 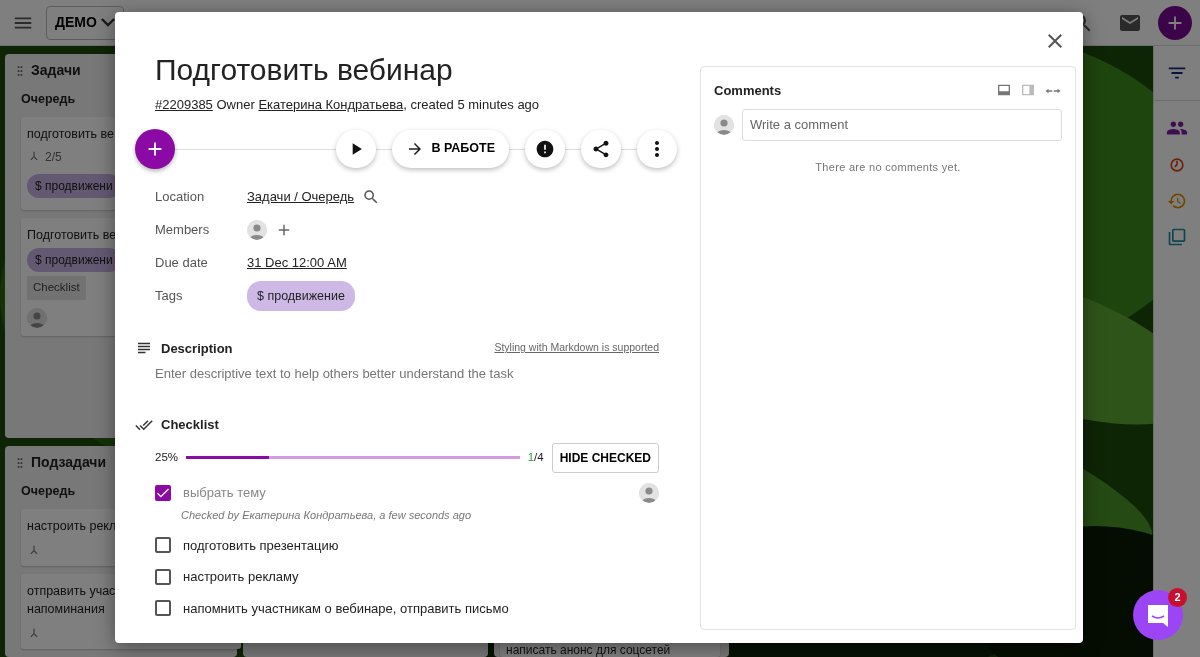 What do you see at coordinates (56, 288) in the screenshot?
I see `checklist-chip: Checklist` at bounding box center [56, 288].